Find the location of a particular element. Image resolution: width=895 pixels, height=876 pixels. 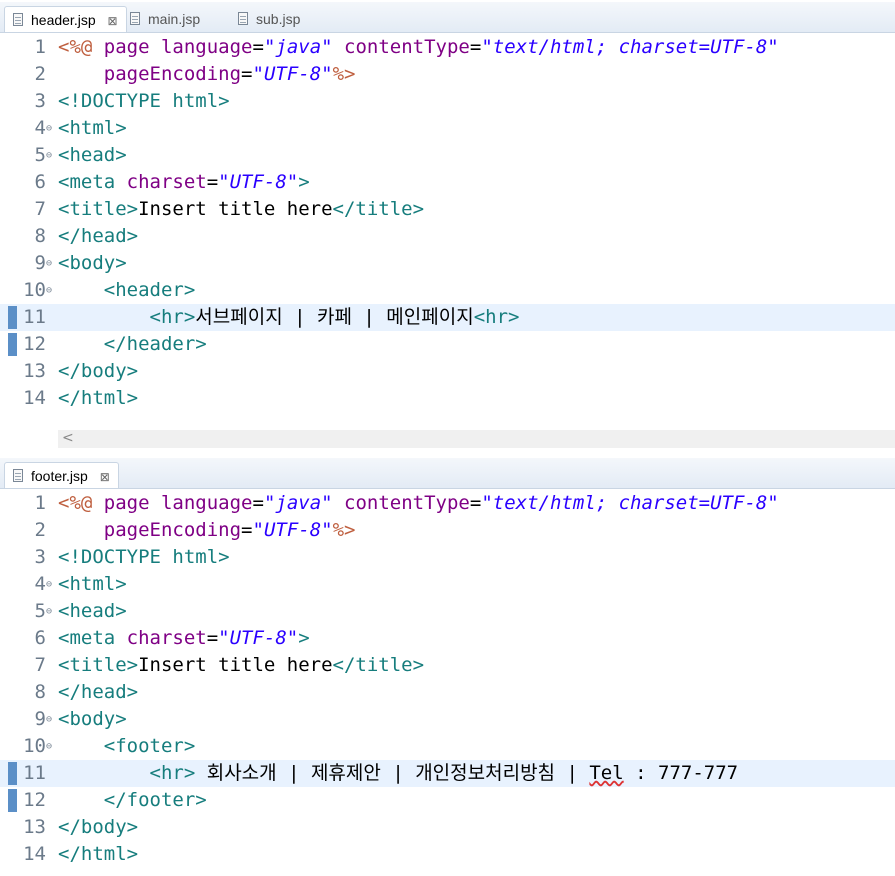

code-token: <%@ is located at coordinates (81, 503).